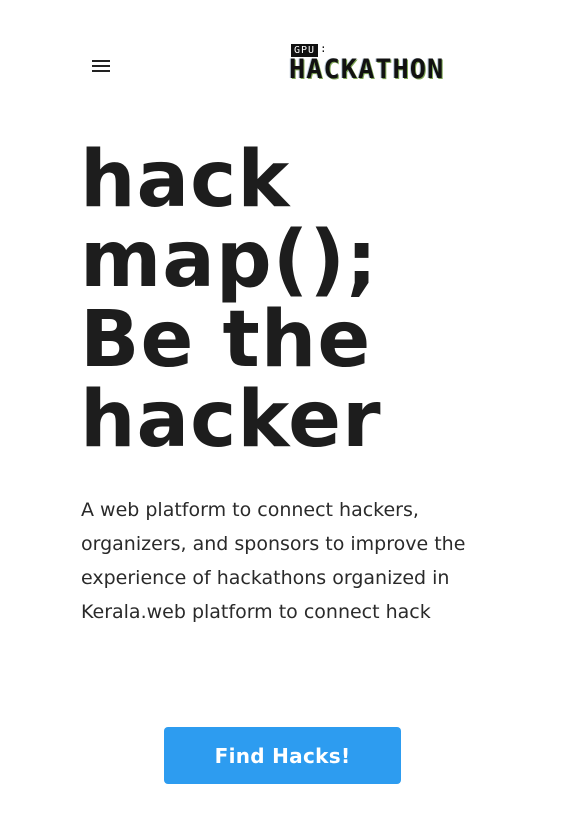 The image size is (568, 840). Describe the element at coordinates (367, 69) in the screenshot. I see `logo-wordmark: HACKATHON` at that location.